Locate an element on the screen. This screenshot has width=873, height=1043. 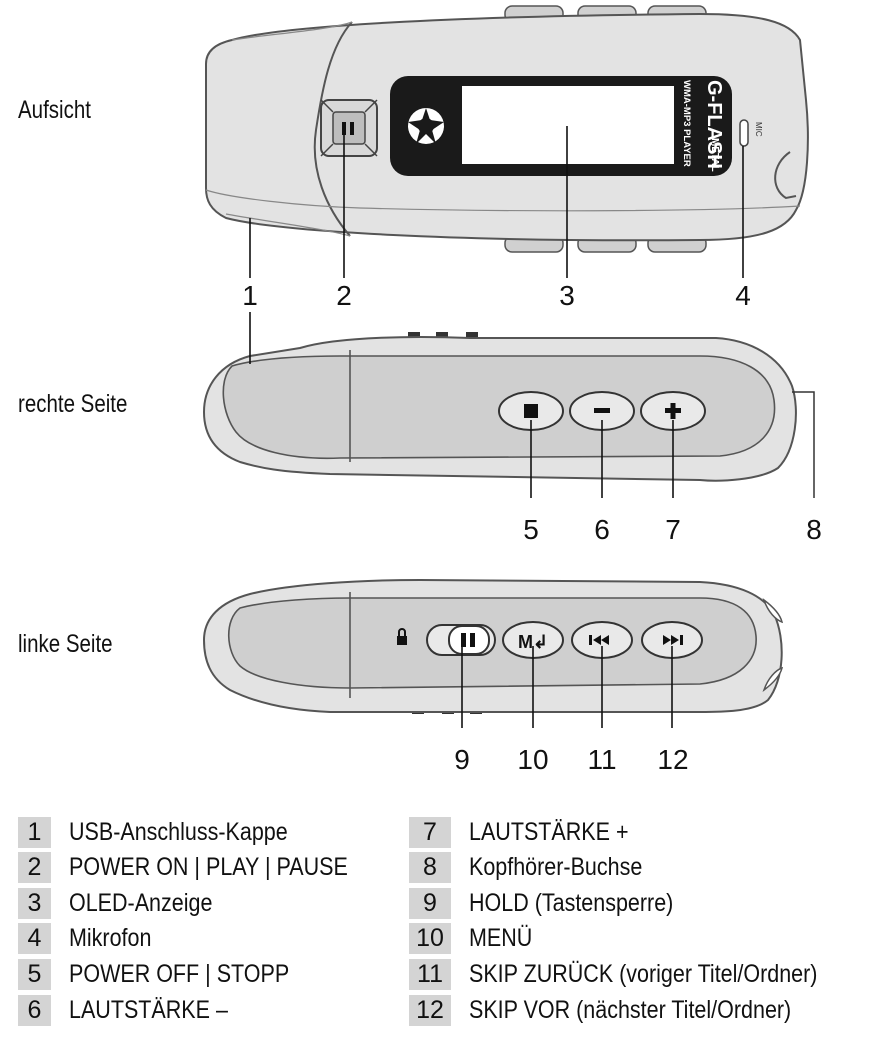
legend-label: LAUTSTÄRKE + is located at coordinates (549, 831).